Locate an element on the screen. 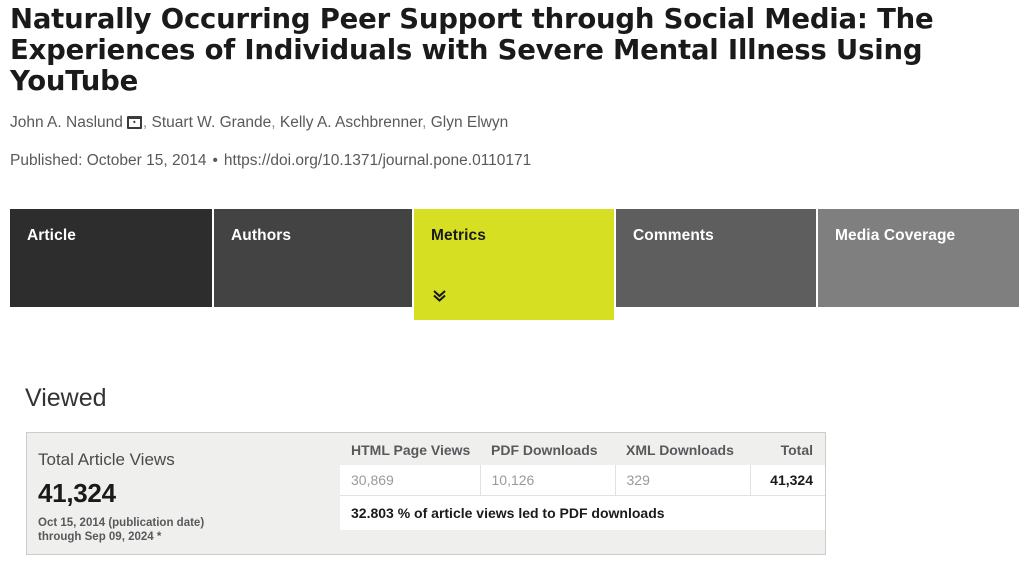 This screenshot has height=567, width=1029. tab-article-label: Article is located at coordinates (51, 235).